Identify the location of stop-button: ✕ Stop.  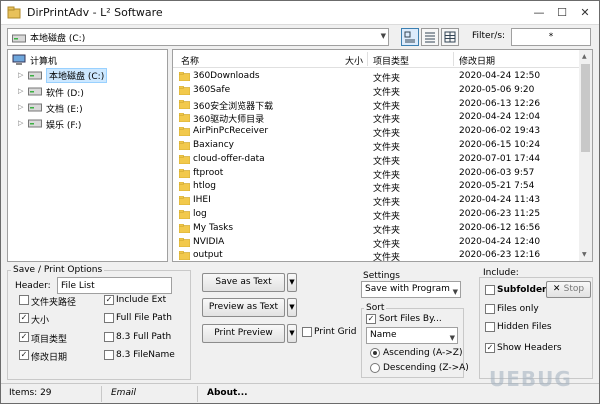
(568, 289).